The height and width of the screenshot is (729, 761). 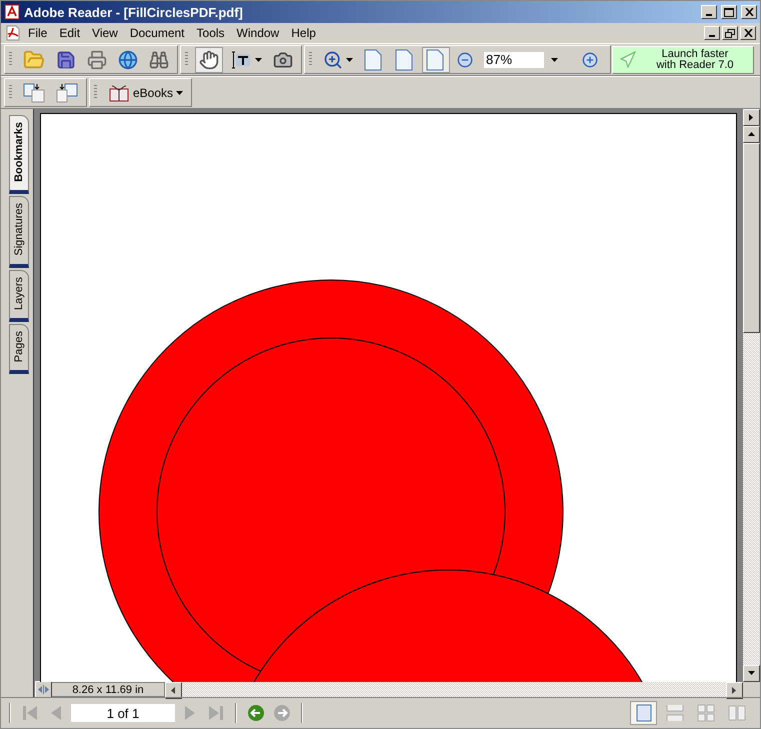 I want to click on toolbar-button, so click(x=209, y=59).